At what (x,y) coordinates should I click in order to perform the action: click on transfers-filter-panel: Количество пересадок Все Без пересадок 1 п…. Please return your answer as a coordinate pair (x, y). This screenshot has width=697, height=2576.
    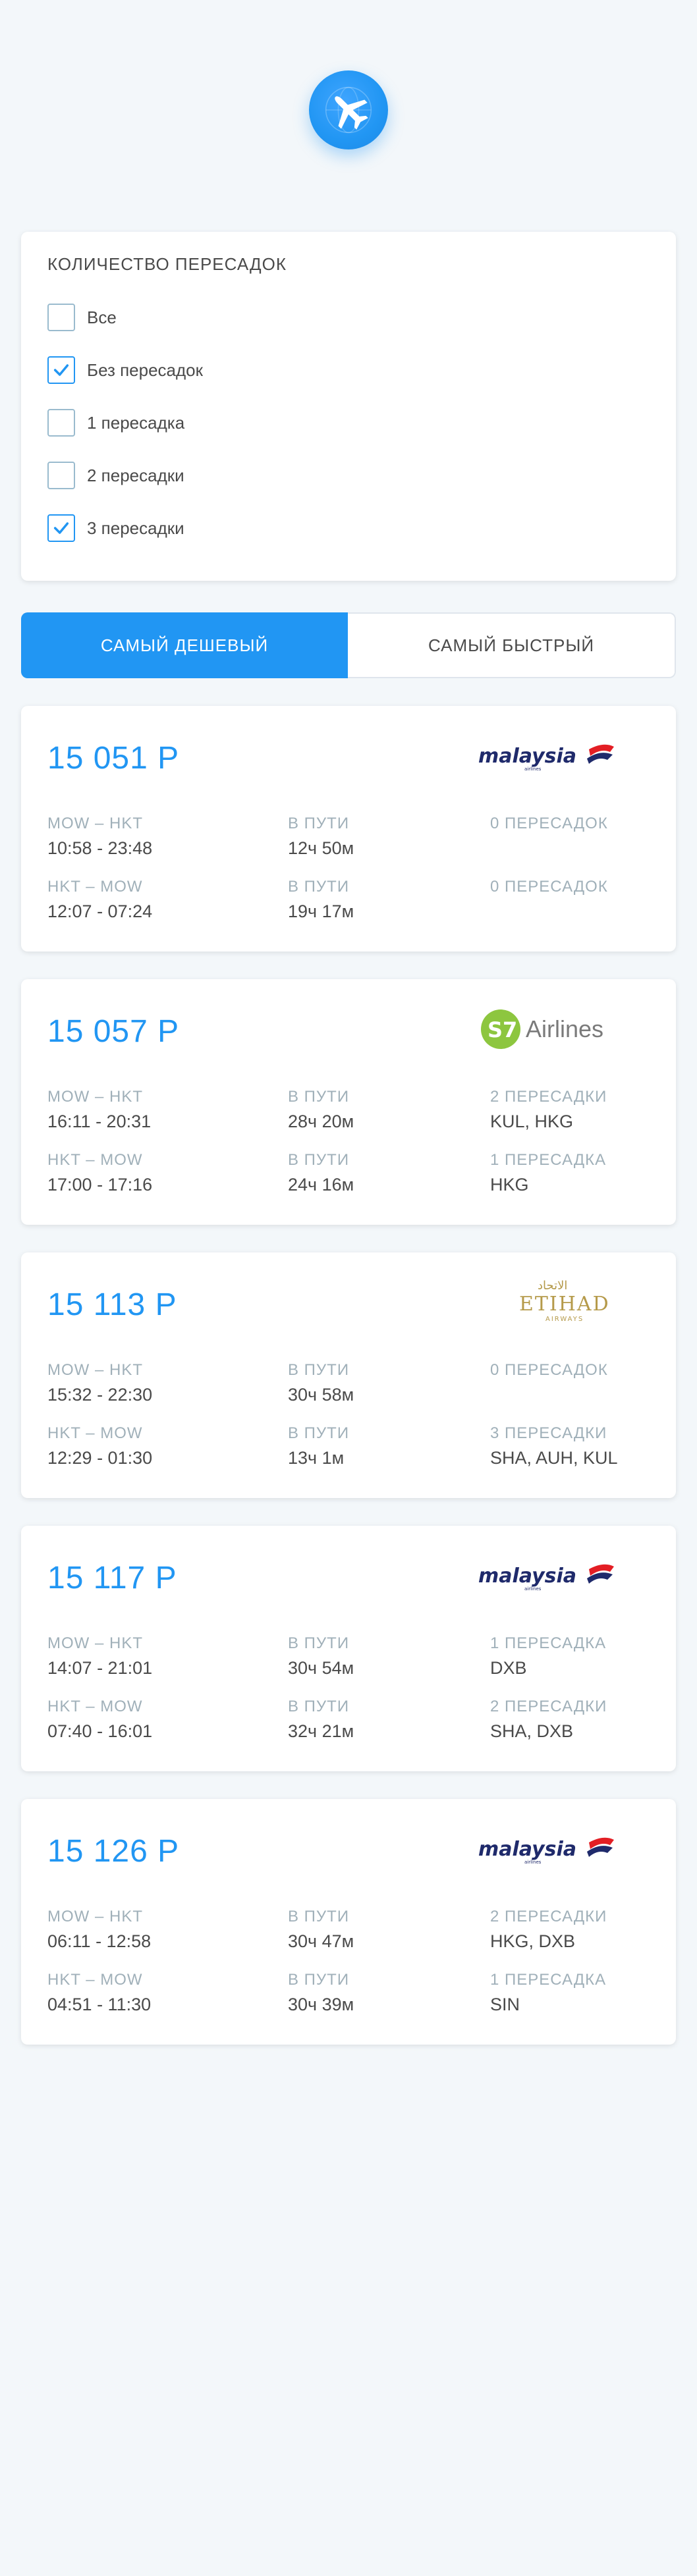
    Looking at the image, I should click on (348, 406).